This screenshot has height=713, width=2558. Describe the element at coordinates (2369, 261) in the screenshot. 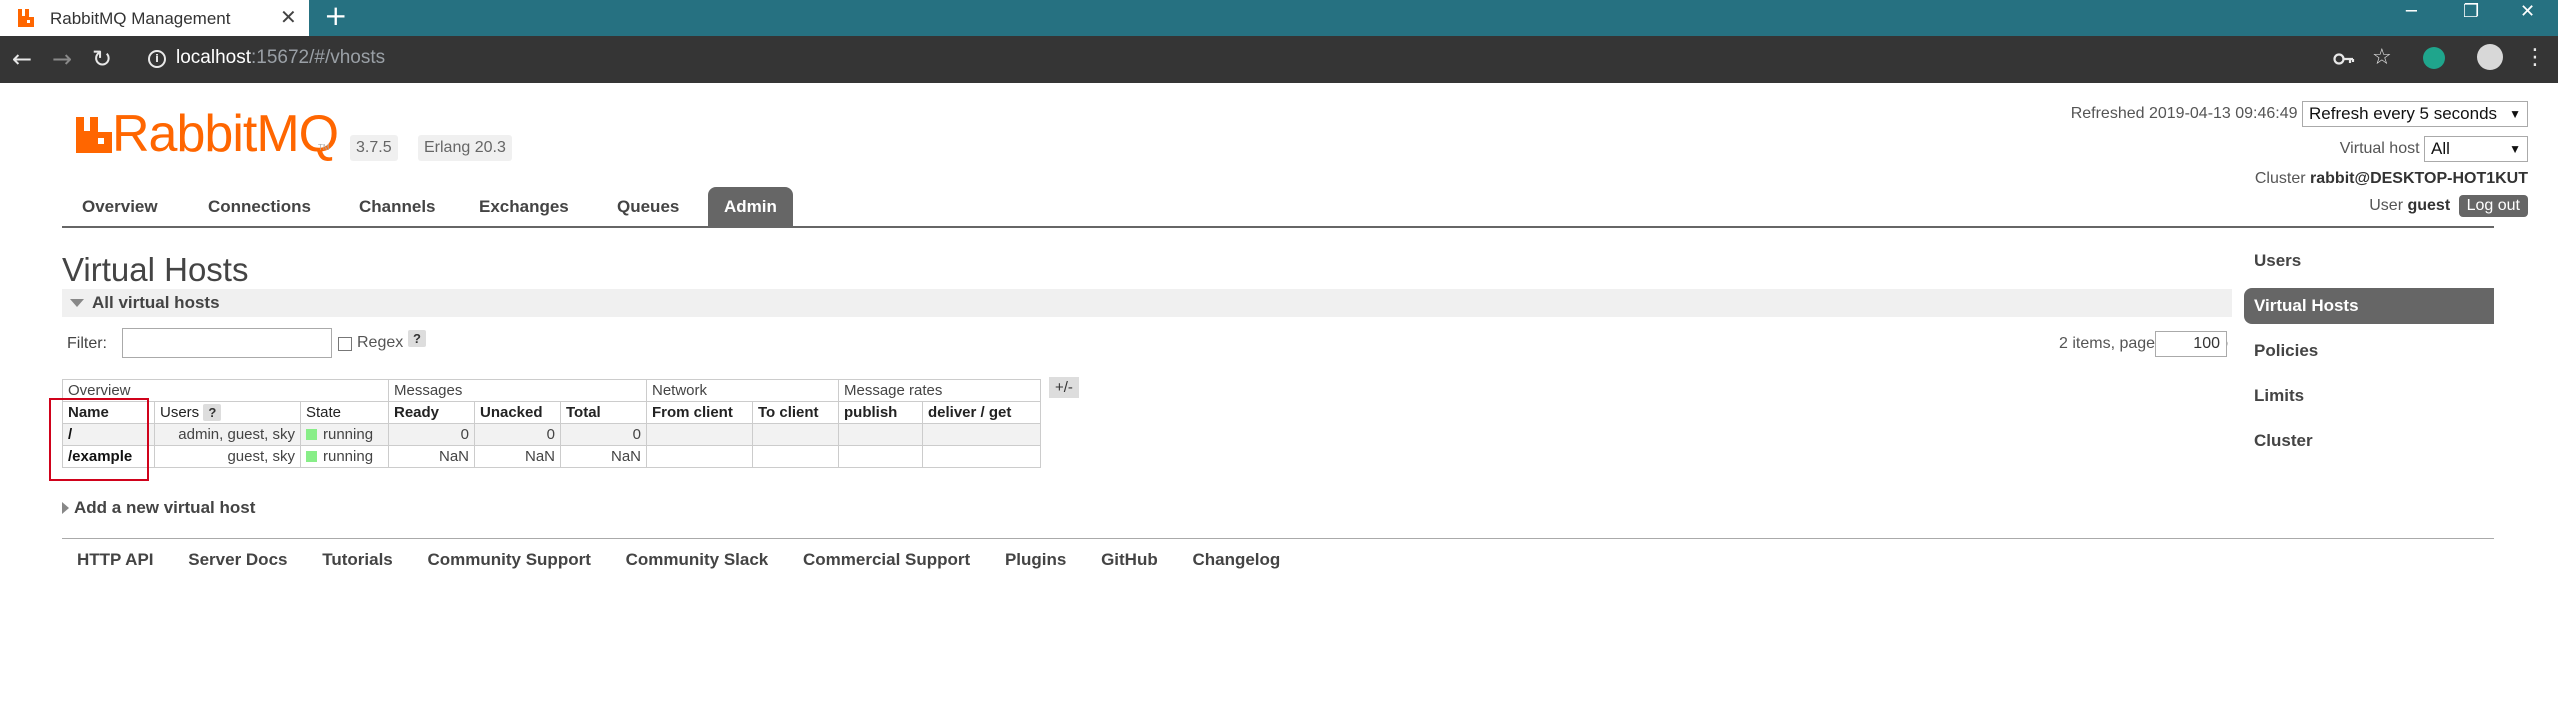

I see `sidebar-item-users: Users` at that location.